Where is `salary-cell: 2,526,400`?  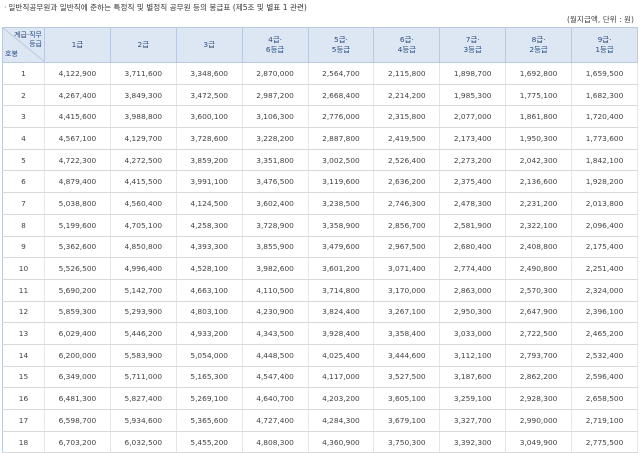
salary-cell: 2,526,400 is located at coordinates (406, 160).